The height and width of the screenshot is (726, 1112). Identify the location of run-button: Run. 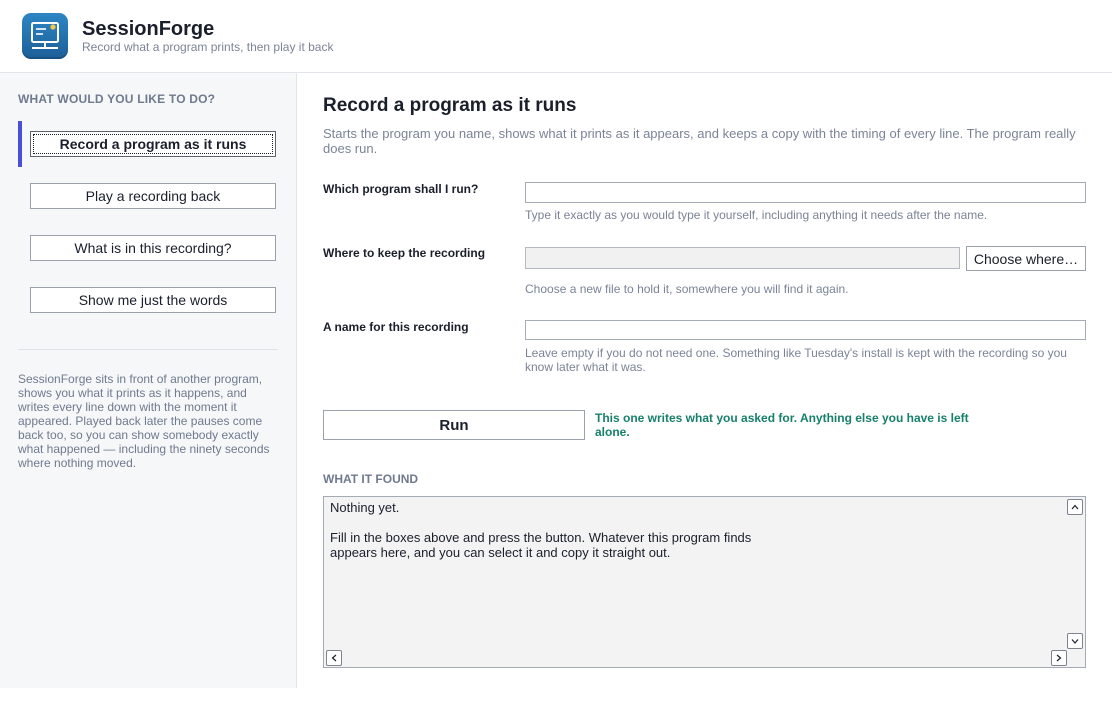
(454, 425).